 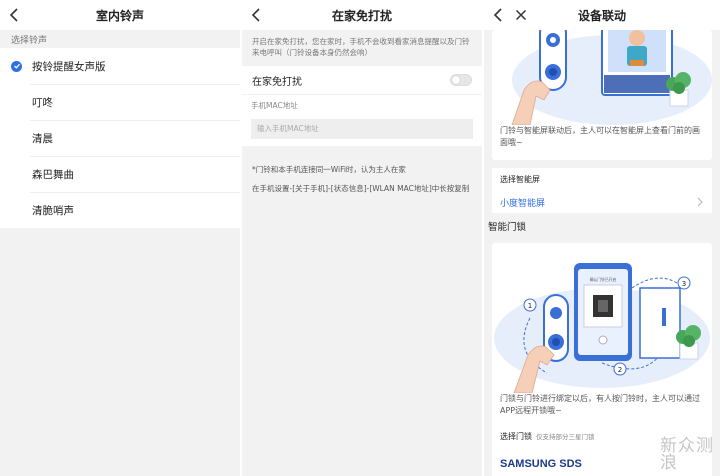 What do you see at coordinates (600, 136) in the screenshot?
I see `smart-screen-description: 门铃与智能屏联动后，主人可以在智能屏上查看门前的画面哦~` at bounding box center [600, 136].